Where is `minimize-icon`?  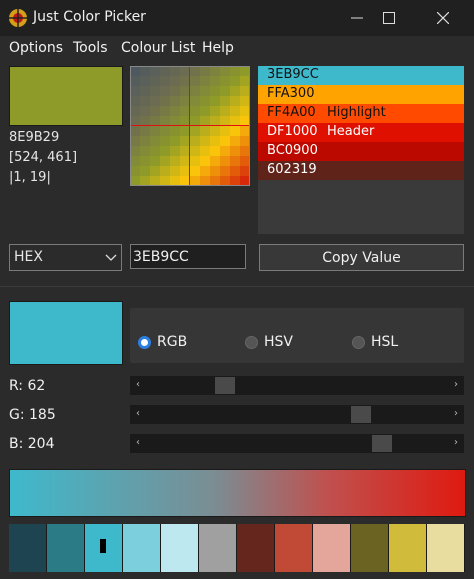
minimize-icon is located at coordinates (357, 18).